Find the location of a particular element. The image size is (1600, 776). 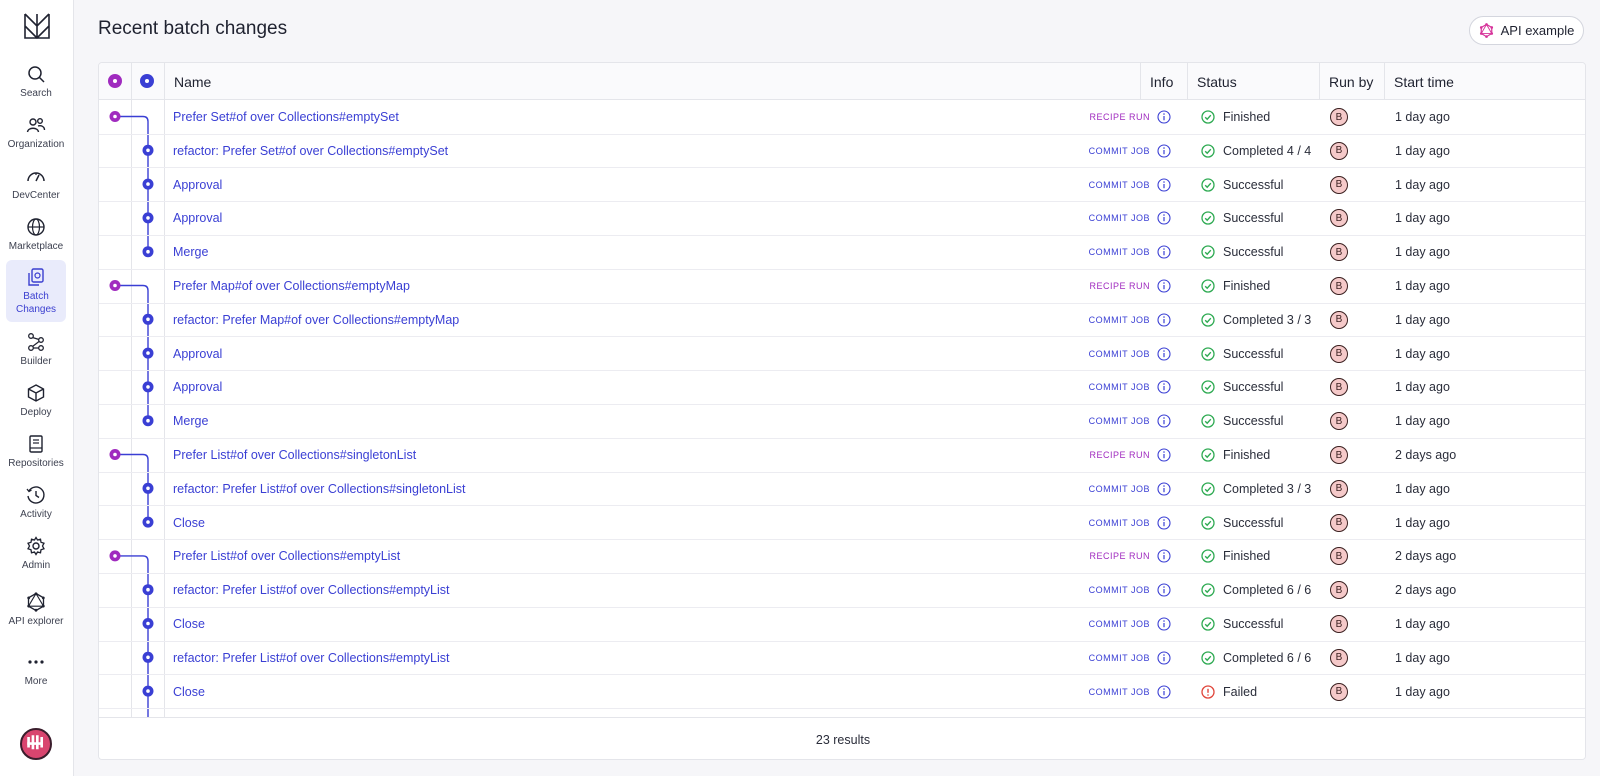

api-example-button: API example is located at coordinates (1526, 30).